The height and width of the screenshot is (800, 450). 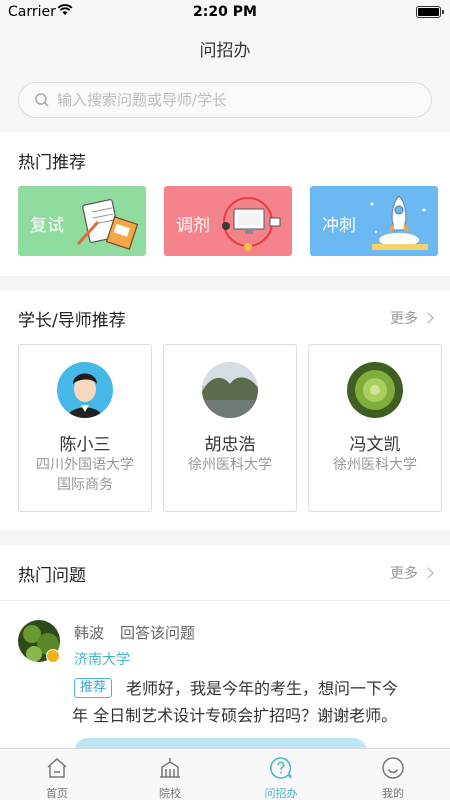 What do you see at coordinates (85, 465) in the screenshot?
I see `mentor-school-line: 四川外国语大学` at bounding box center [85, 465].